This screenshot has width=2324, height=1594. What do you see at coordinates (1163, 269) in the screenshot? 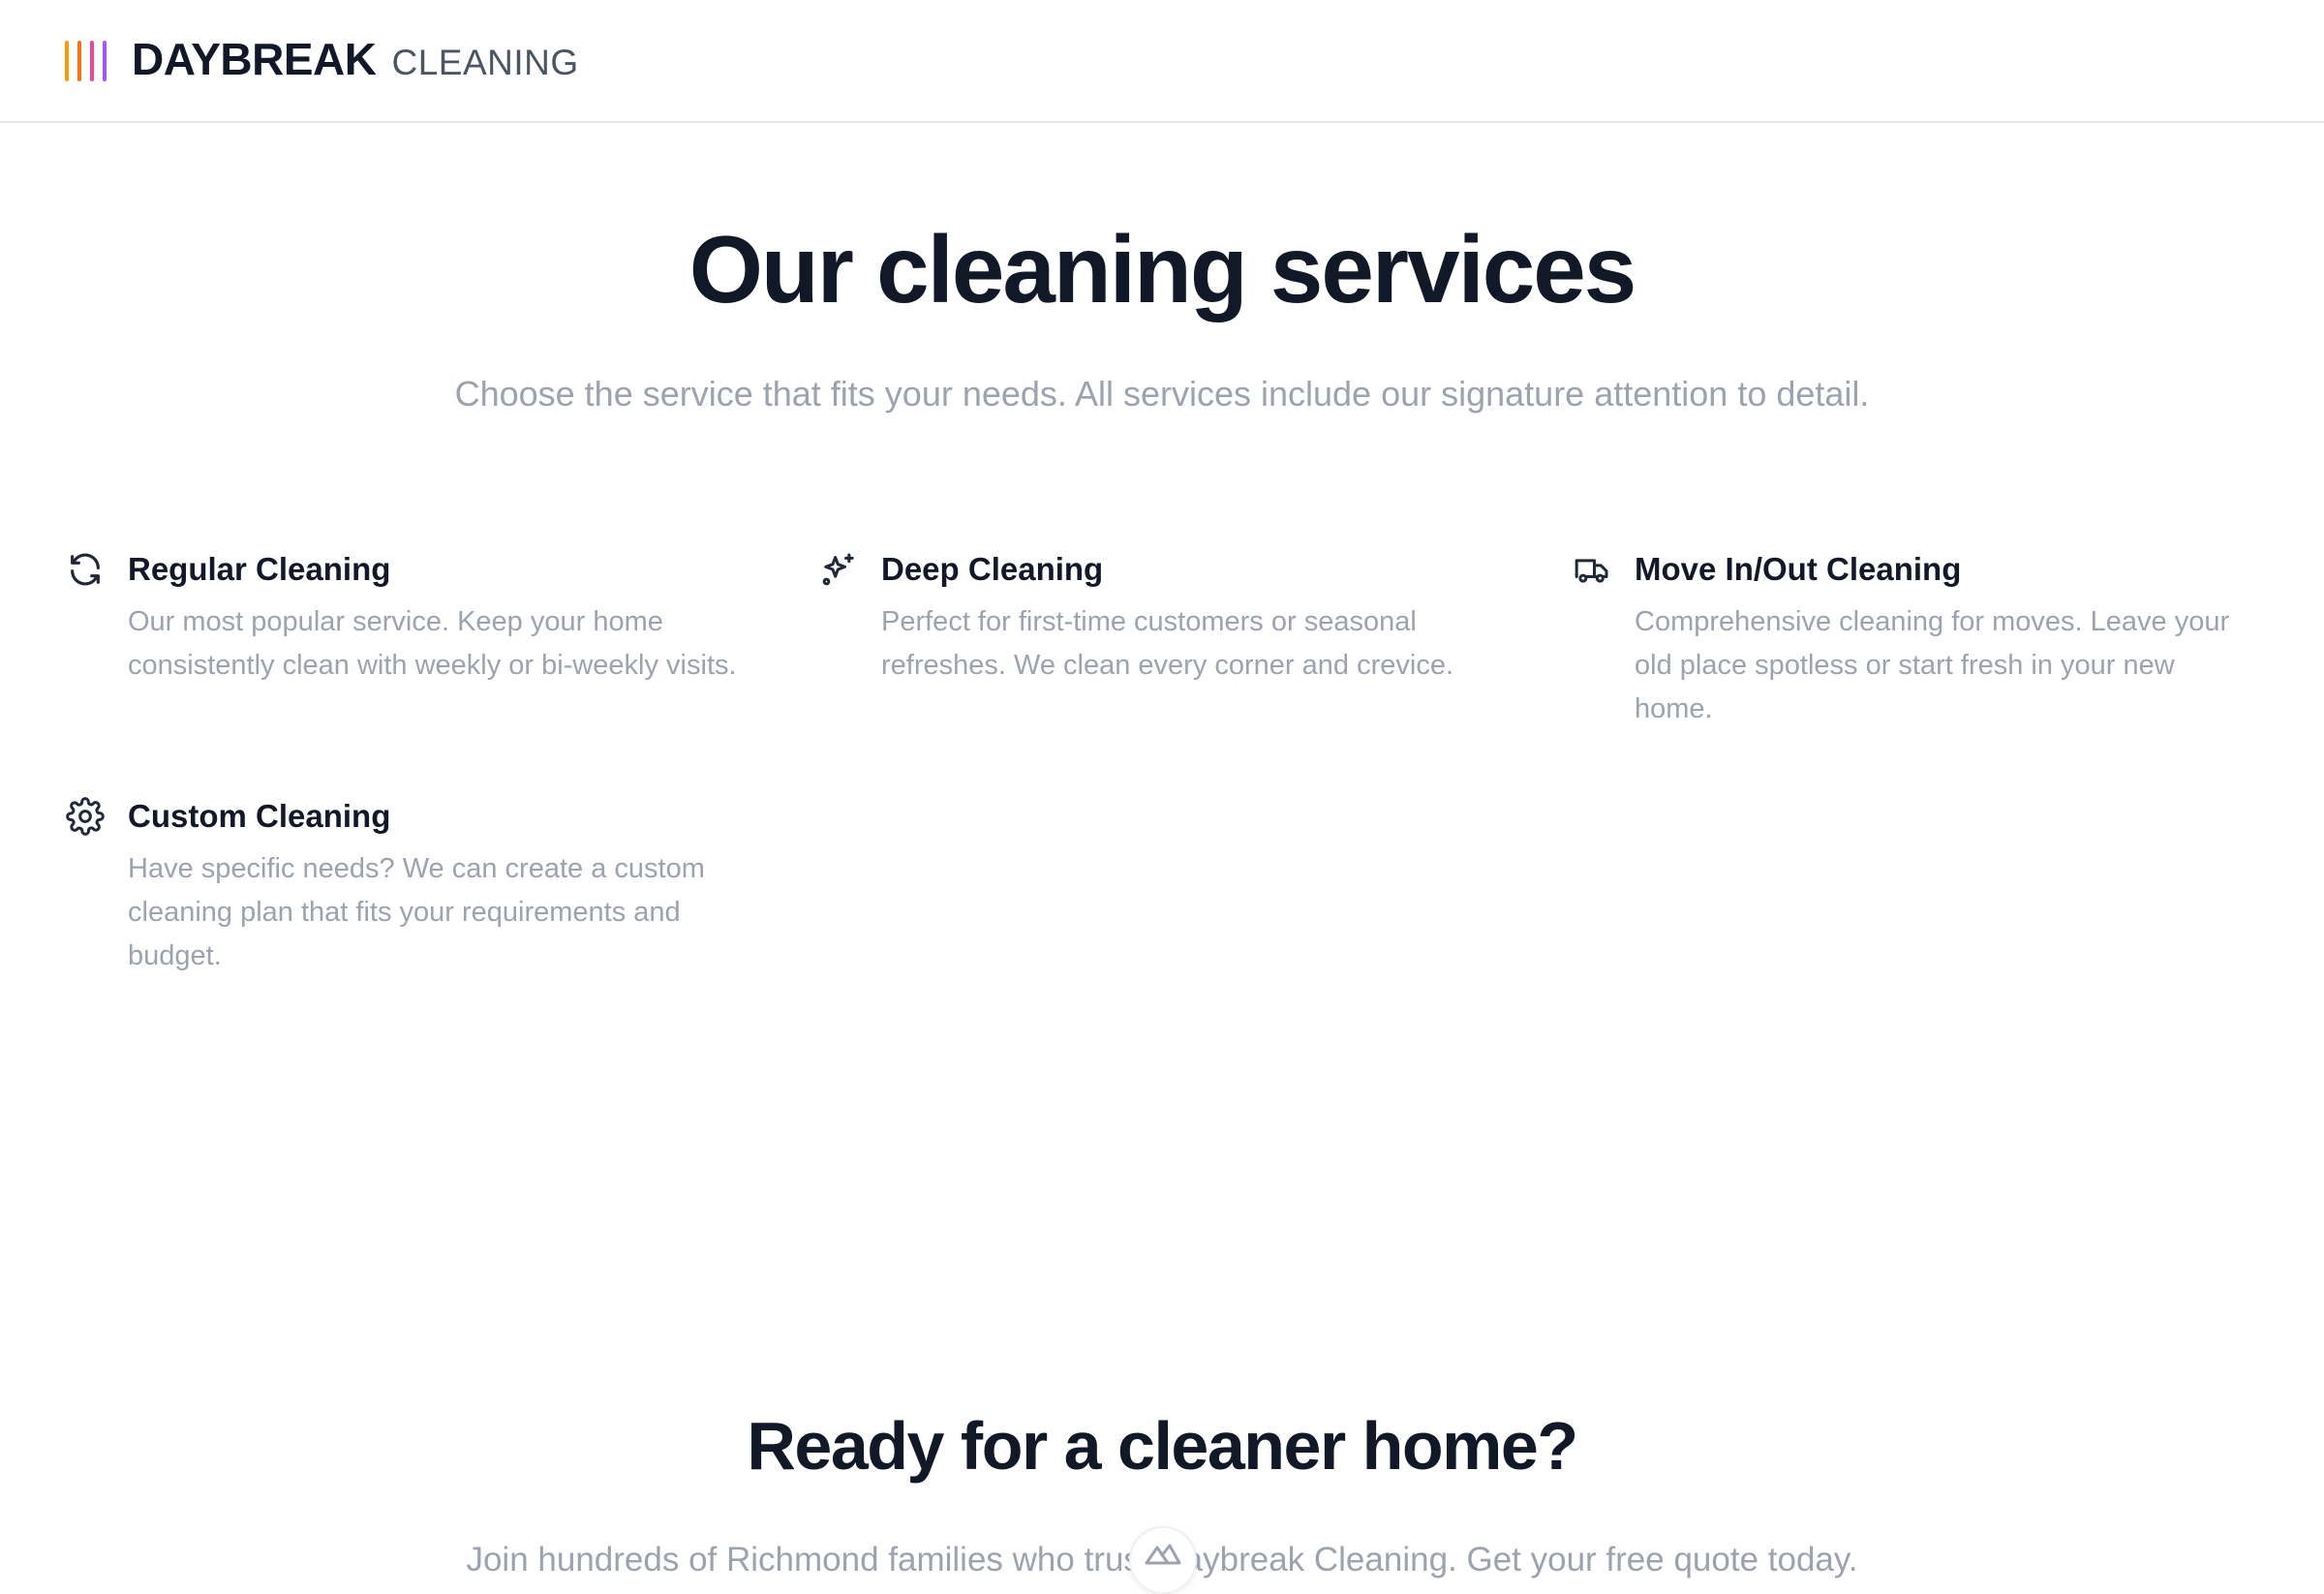
I see `page-title: Our cleaning services` at bounding box center [1163, 269].